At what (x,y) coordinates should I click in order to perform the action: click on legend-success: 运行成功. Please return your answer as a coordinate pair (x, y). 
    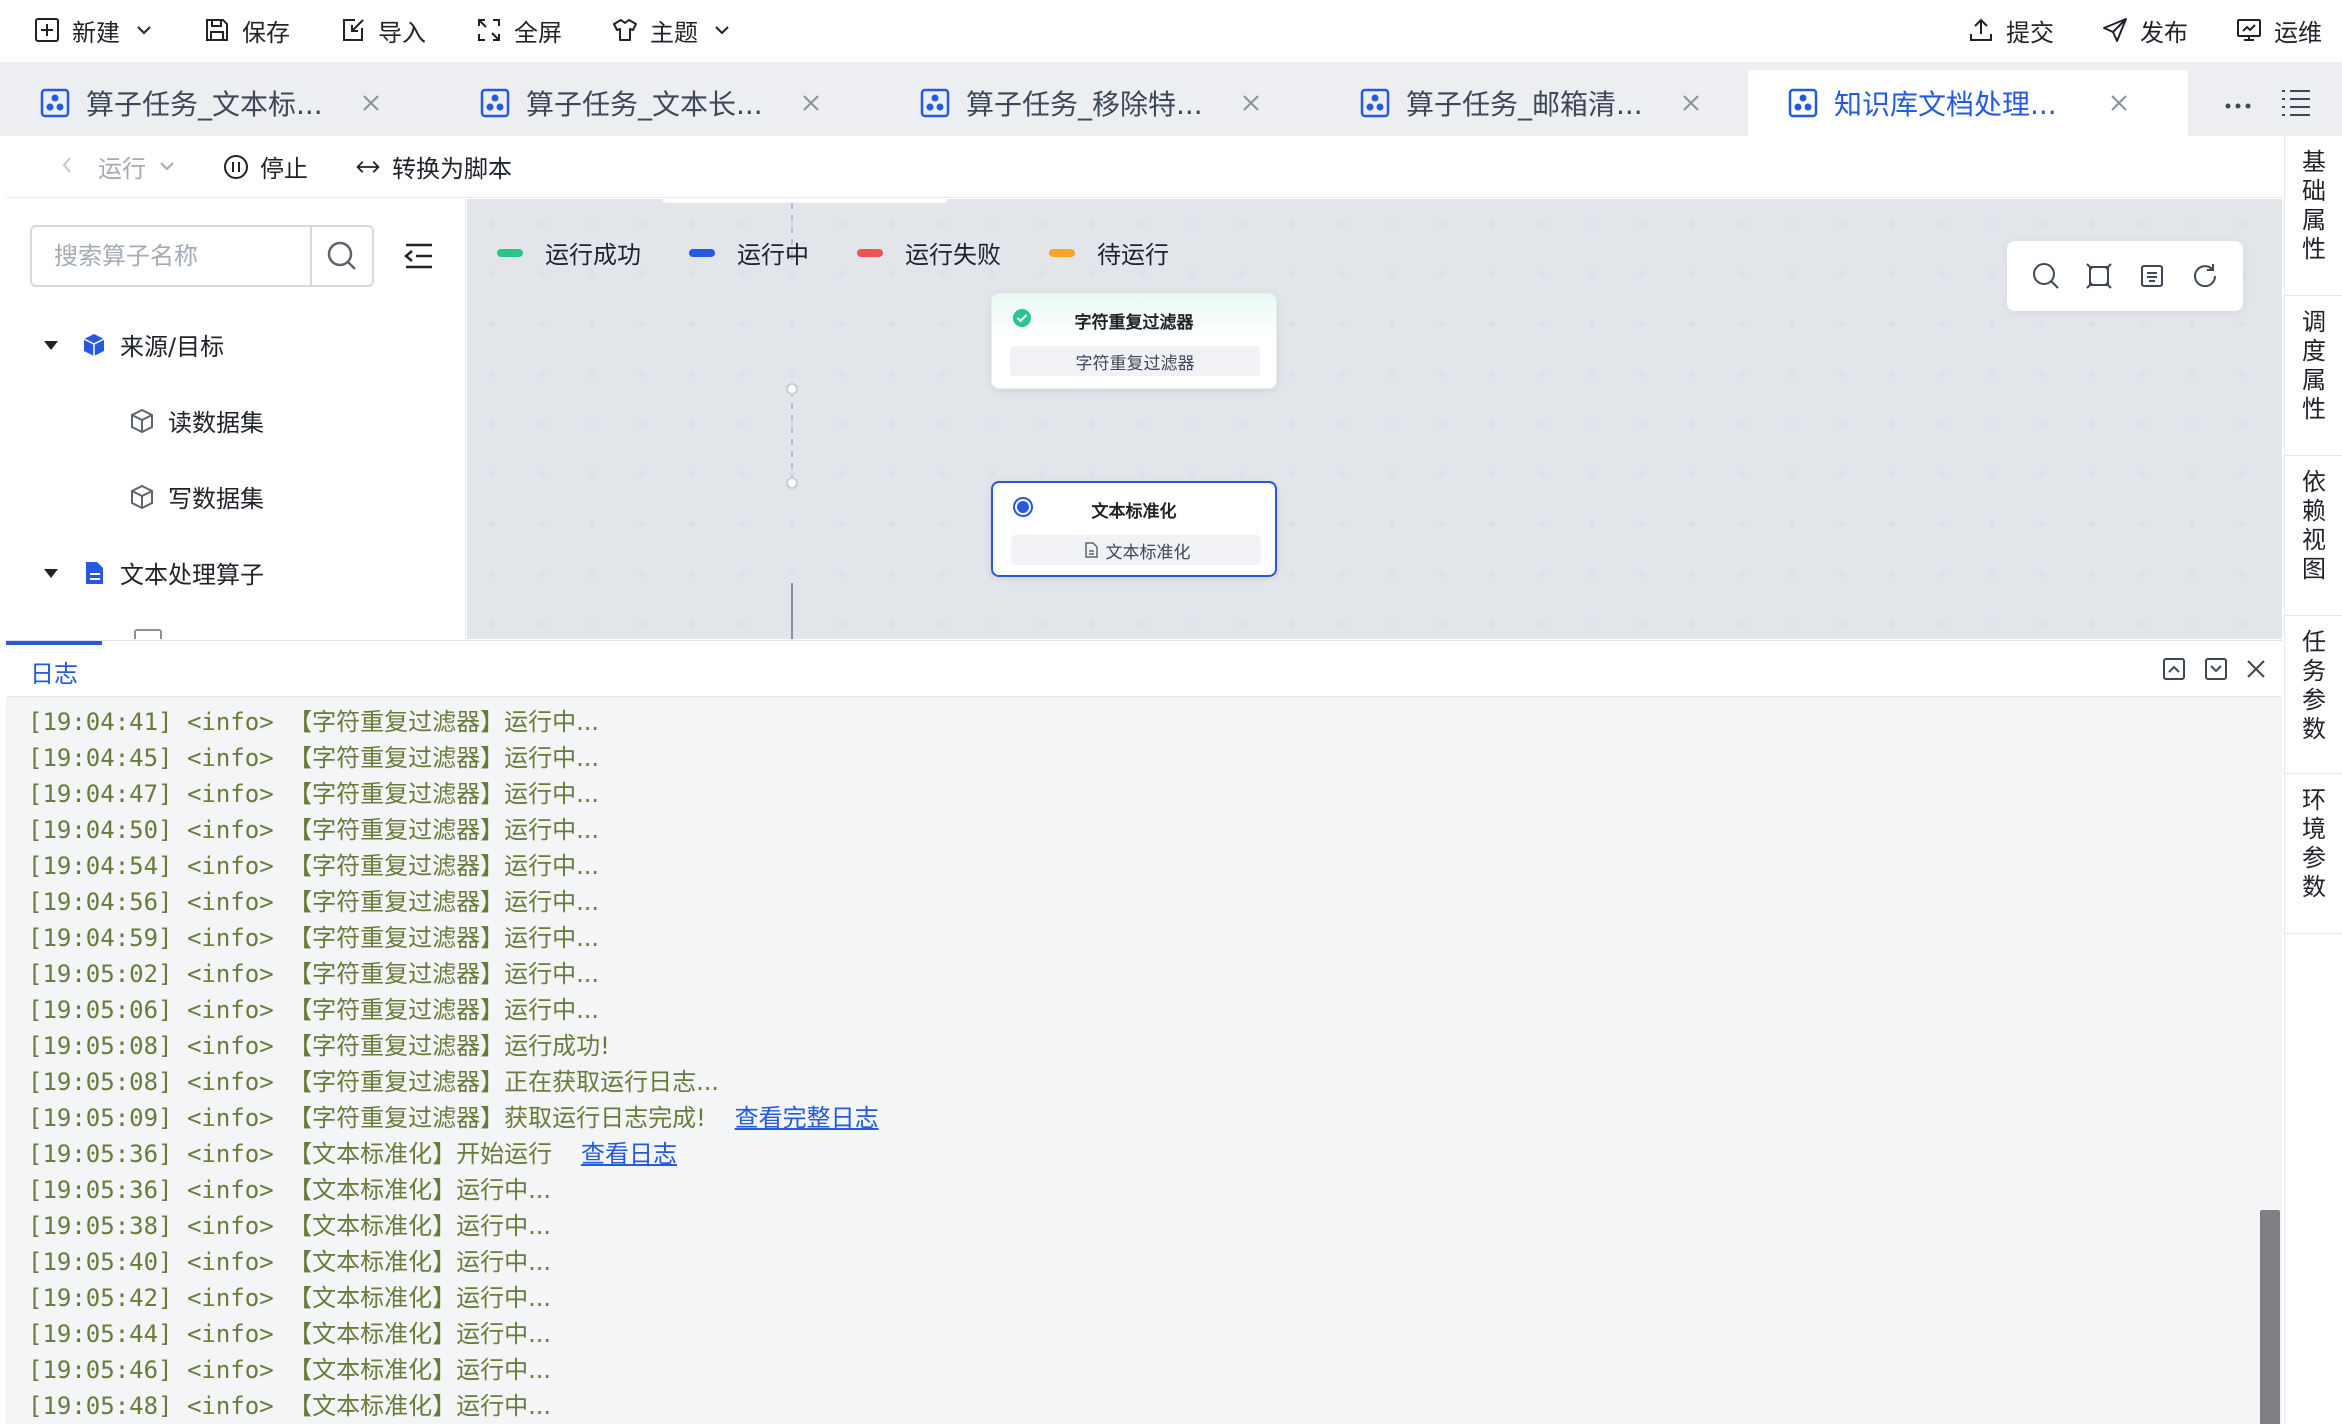
    Looking at the image, I should click on (569, 252).